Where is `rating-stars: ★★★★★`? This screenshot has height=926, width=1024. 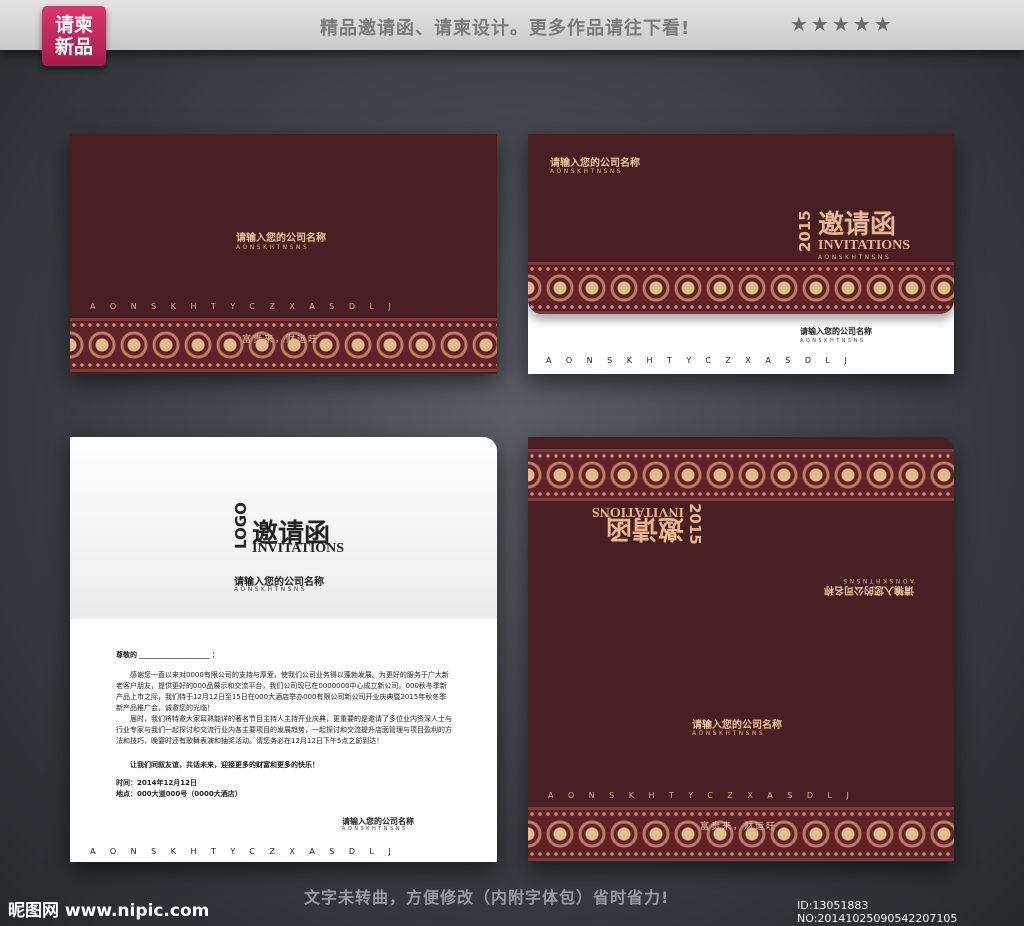
rating-stars: ★★★★★ is located at coordinates (842, 24).